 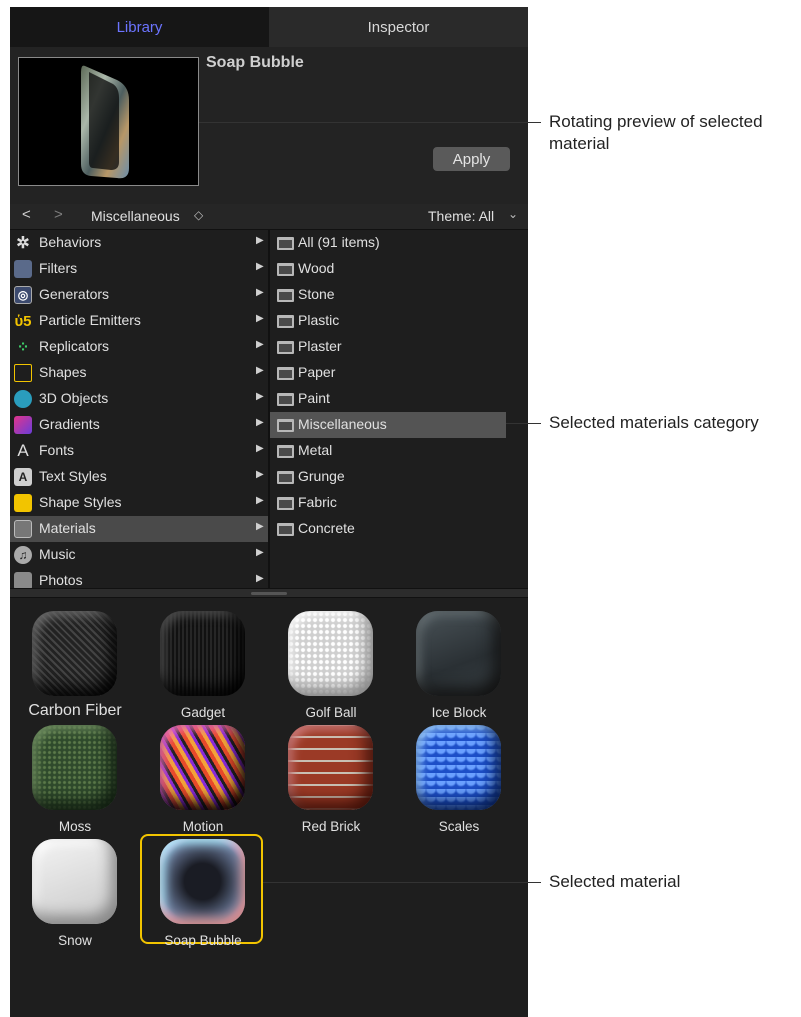 I want to click on particle-emitter-icon: ὑ5, so click(x=23, y=321).